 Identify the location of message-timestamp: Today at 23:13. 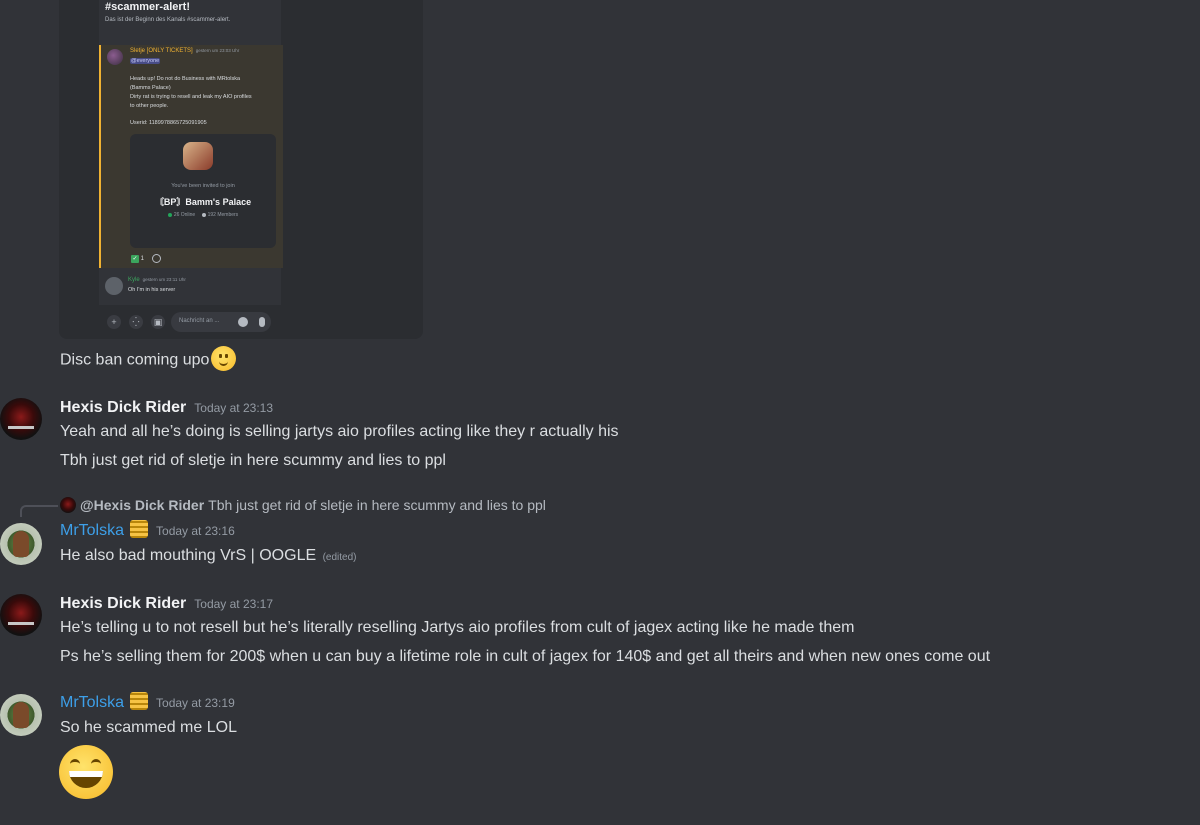
(234, 408).